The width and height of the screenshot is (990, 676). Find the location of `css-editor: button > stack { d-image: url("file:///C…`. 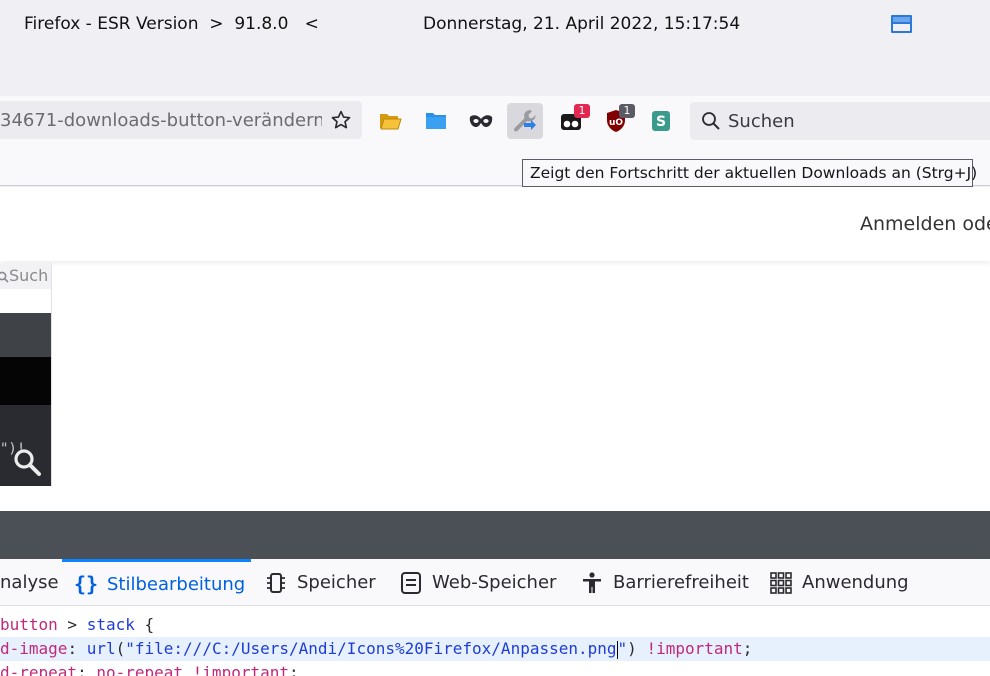

css-editor: button > stack { d-image: url("file:///C… is located at coordinates (495, 641).